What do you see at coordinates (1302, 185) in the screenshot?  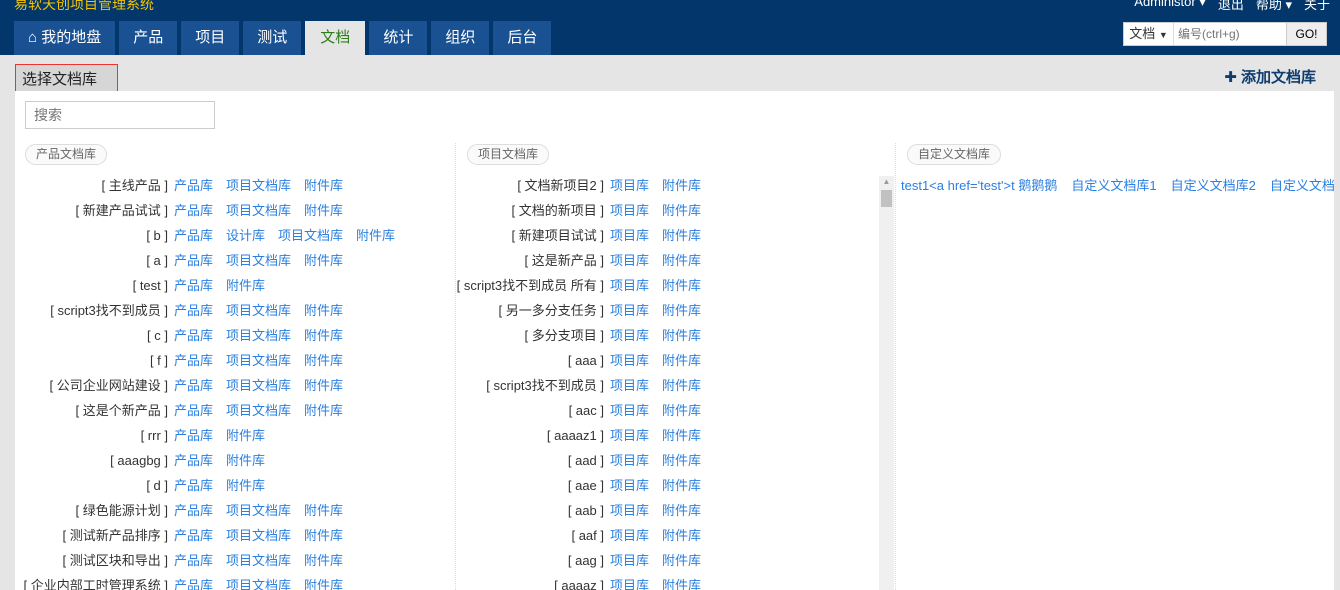 I see `custom-lib-link: 自定义文档库3` at bounding box center [1302, 185].